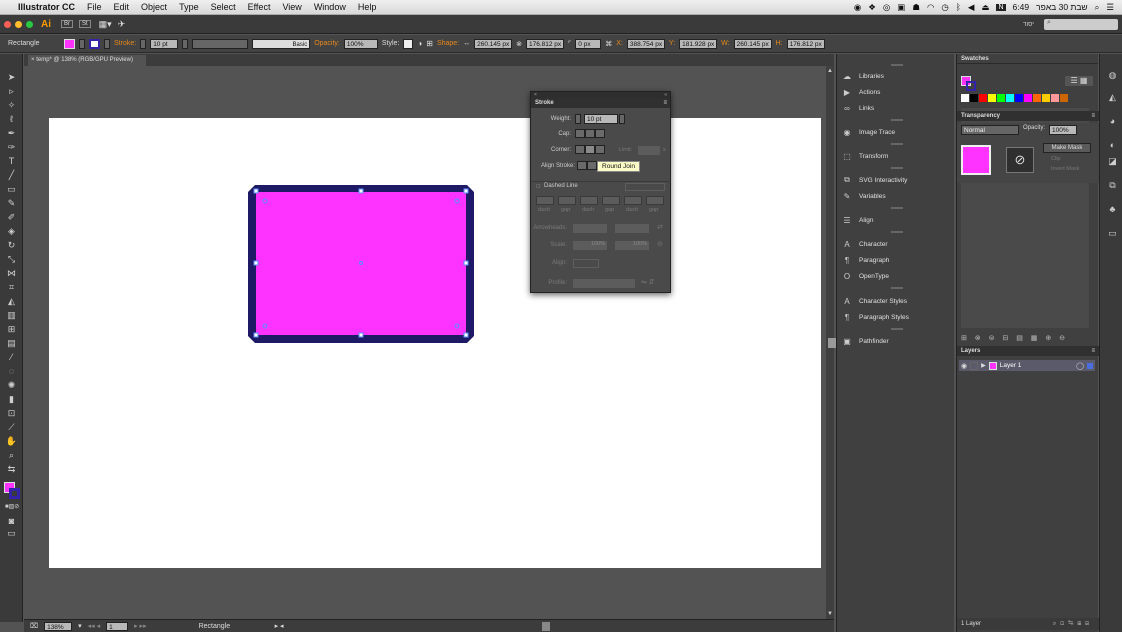 This screenshot has width=1122, height=632. I want to click on screen-icon: ▣, so click(901, 7).